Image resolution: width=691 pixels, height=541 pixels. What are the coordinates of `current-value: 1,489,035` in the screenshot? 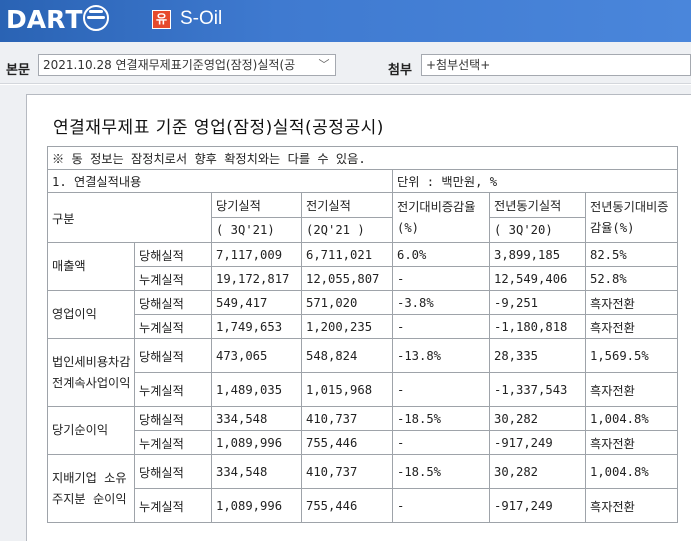 It's located at (256, 389).